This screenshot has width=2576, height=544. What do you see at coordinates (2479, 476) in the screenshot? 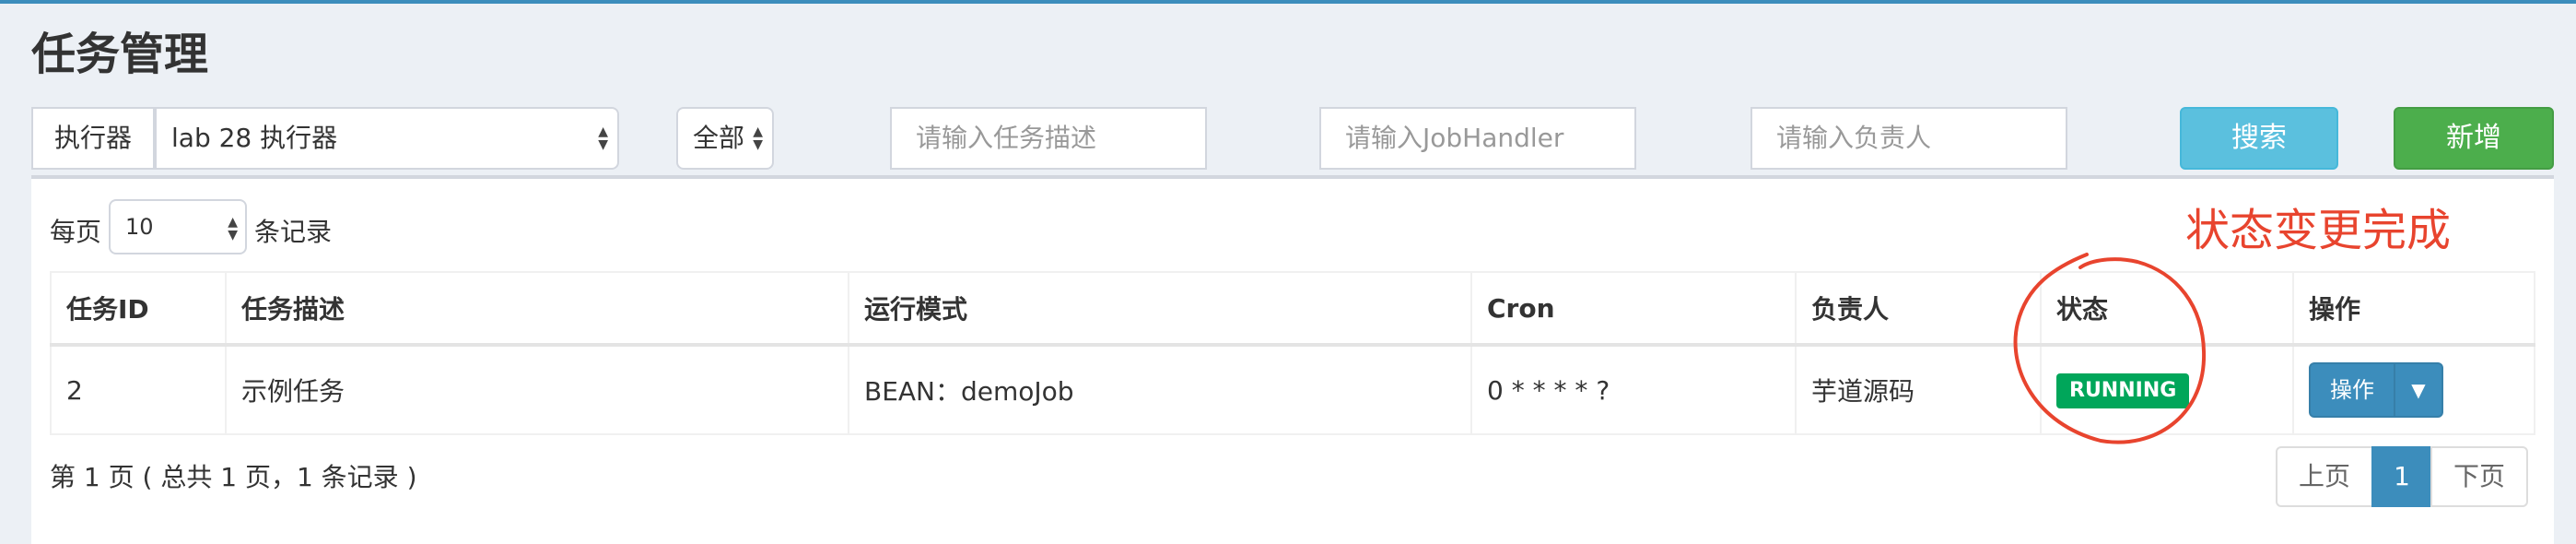
I see `next-page-button: 下页` at bounding box center [2479, 476].